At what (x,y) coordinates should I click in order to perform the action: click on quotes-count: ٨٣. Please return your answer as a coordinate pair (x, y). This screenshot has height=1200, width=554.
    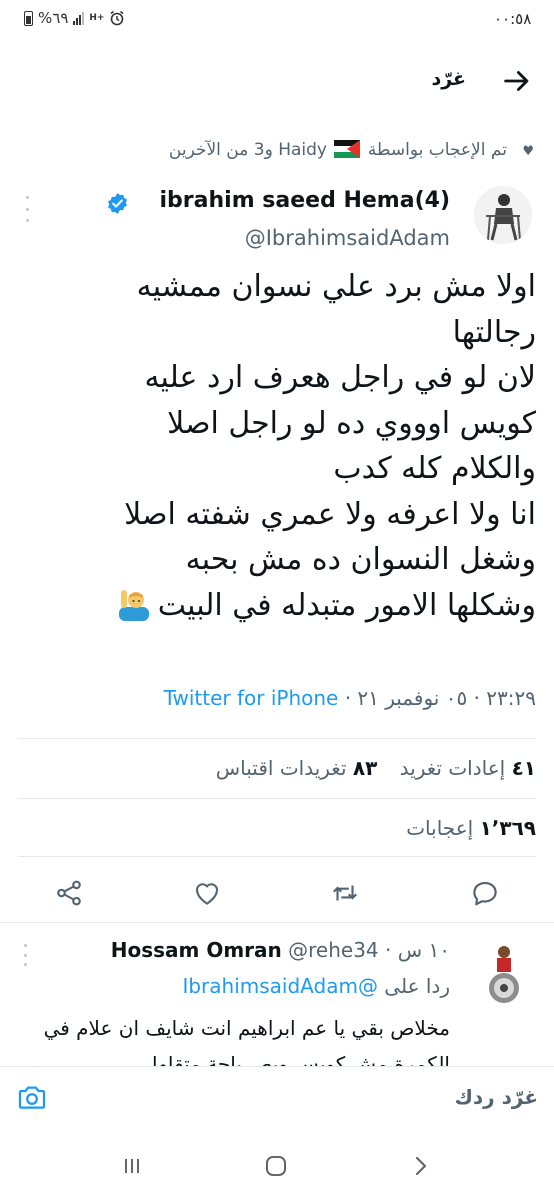
    Looking at the image, I should click on (365, 768).